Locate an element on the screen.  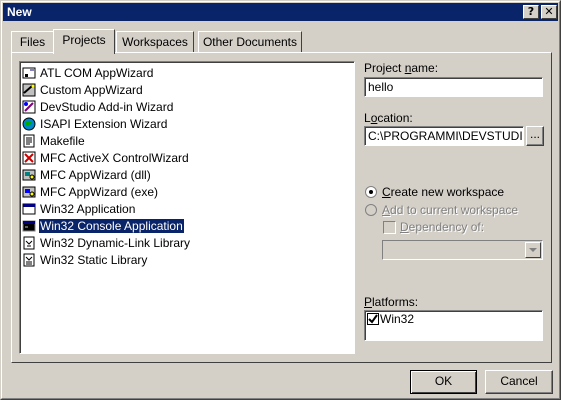
tab-files-label: Files is located at coordinates (32, 42).